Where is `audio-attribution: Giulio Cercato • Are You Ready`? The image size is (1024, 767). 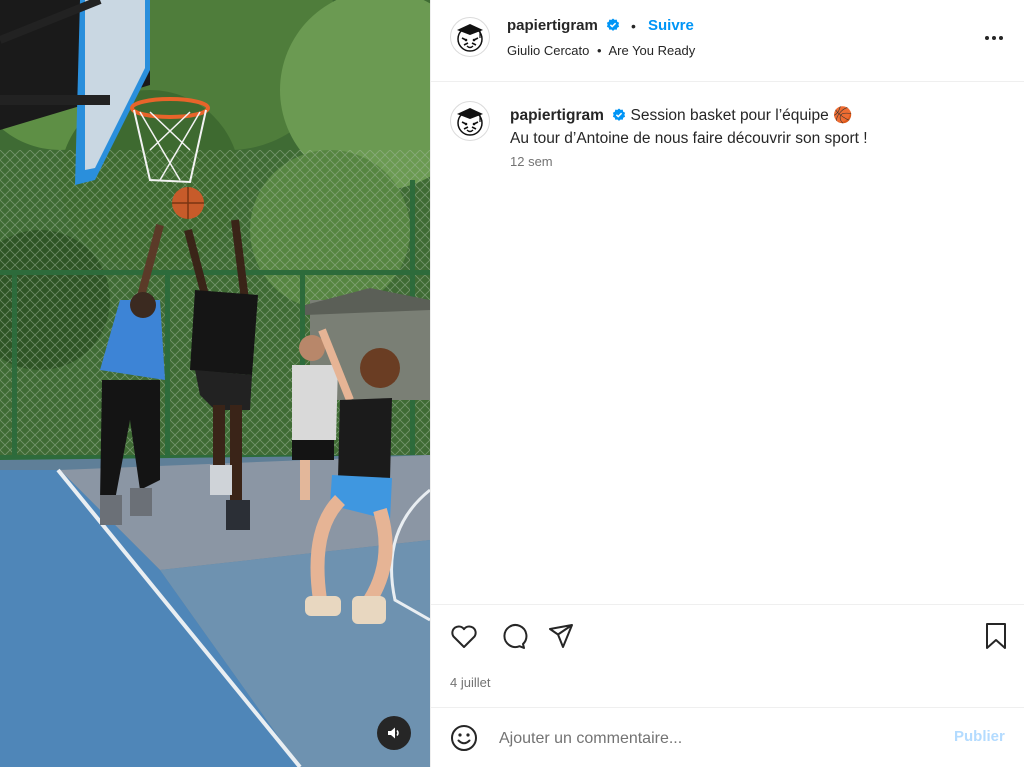
audio-attribution: Giulio Cercato • Are You Ready is located at coordinates (601, 50).